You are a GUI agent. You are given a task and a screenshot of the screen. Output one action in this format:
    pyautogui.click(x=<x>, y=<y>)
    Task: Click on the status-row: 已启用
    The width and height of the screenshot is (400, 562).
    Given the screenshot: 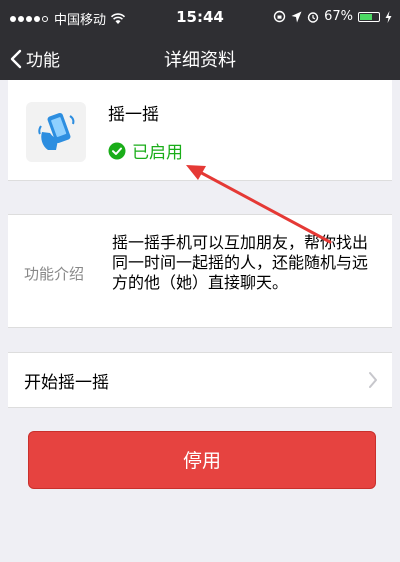 What is the action you would take?
    pyautogui.click(x=145, y=150)
    